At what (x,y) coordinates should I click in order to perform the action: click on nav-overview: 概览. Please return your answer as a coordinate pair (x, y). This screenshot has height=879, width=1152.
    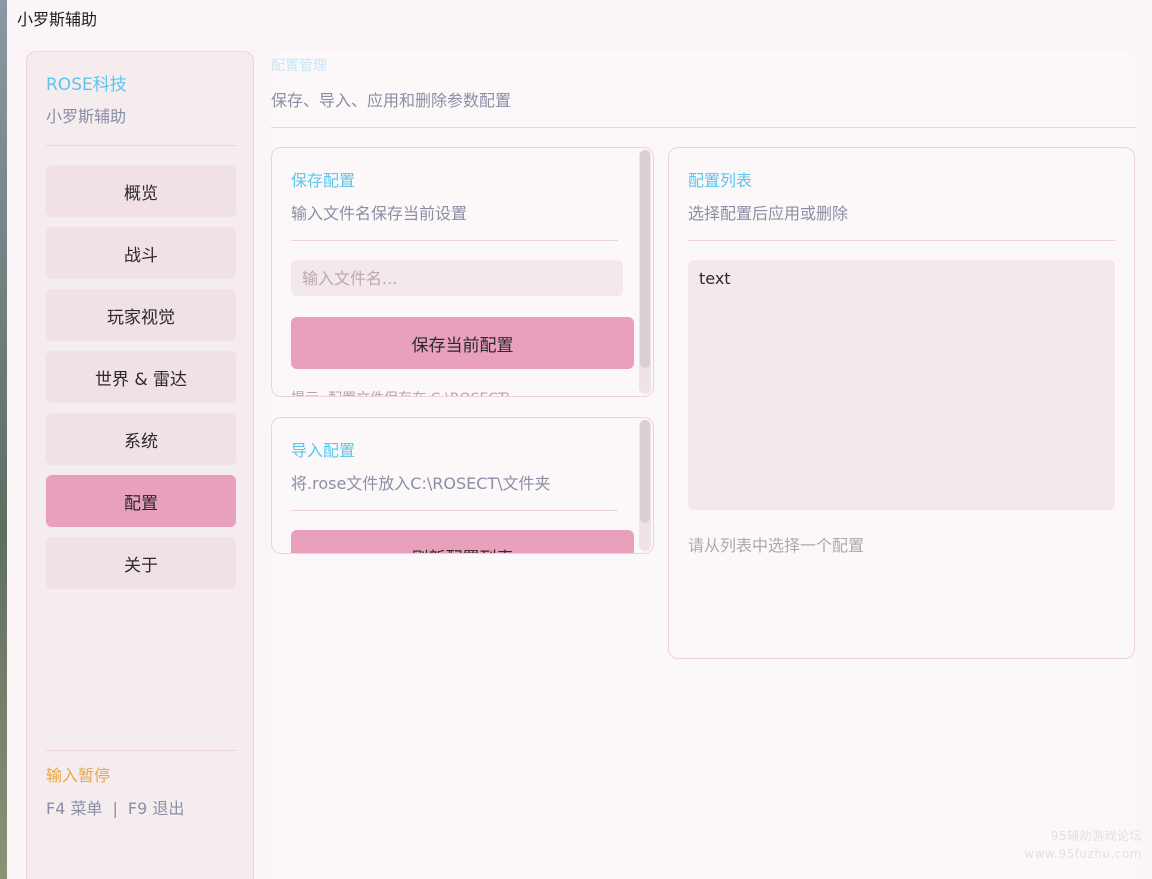
    Looking at the image, I should click on (141, 191).